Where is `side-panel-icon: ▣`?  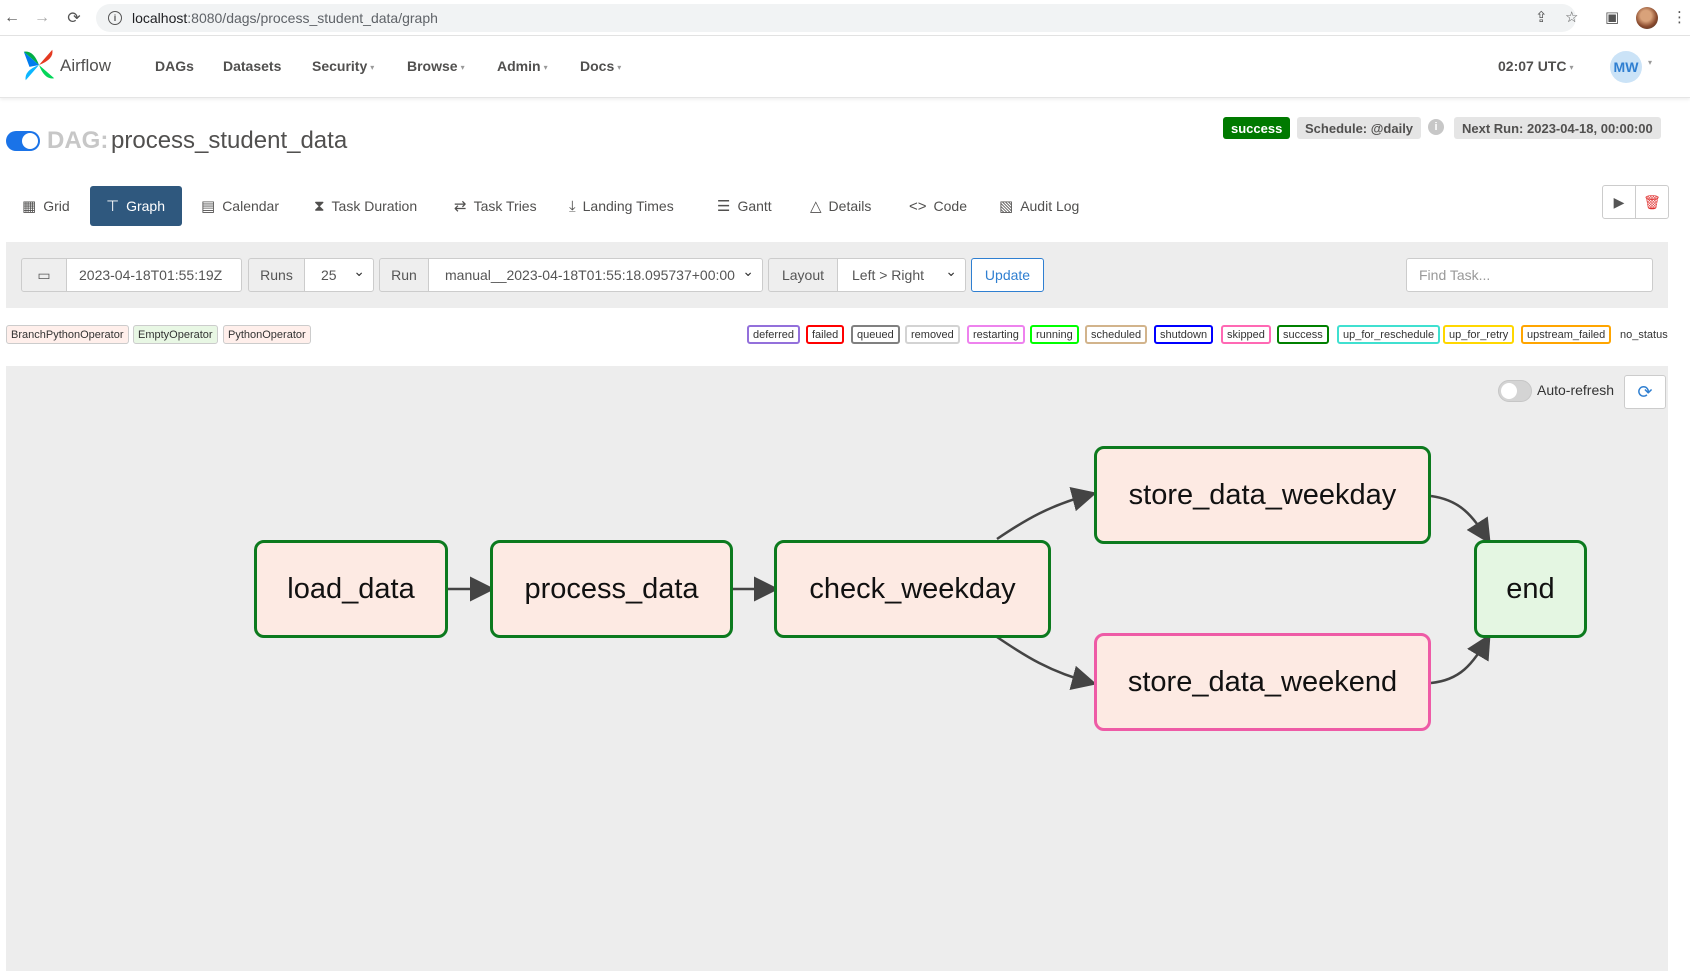
side-panel-icon: ▣ is located at coordinates (1612, 17).